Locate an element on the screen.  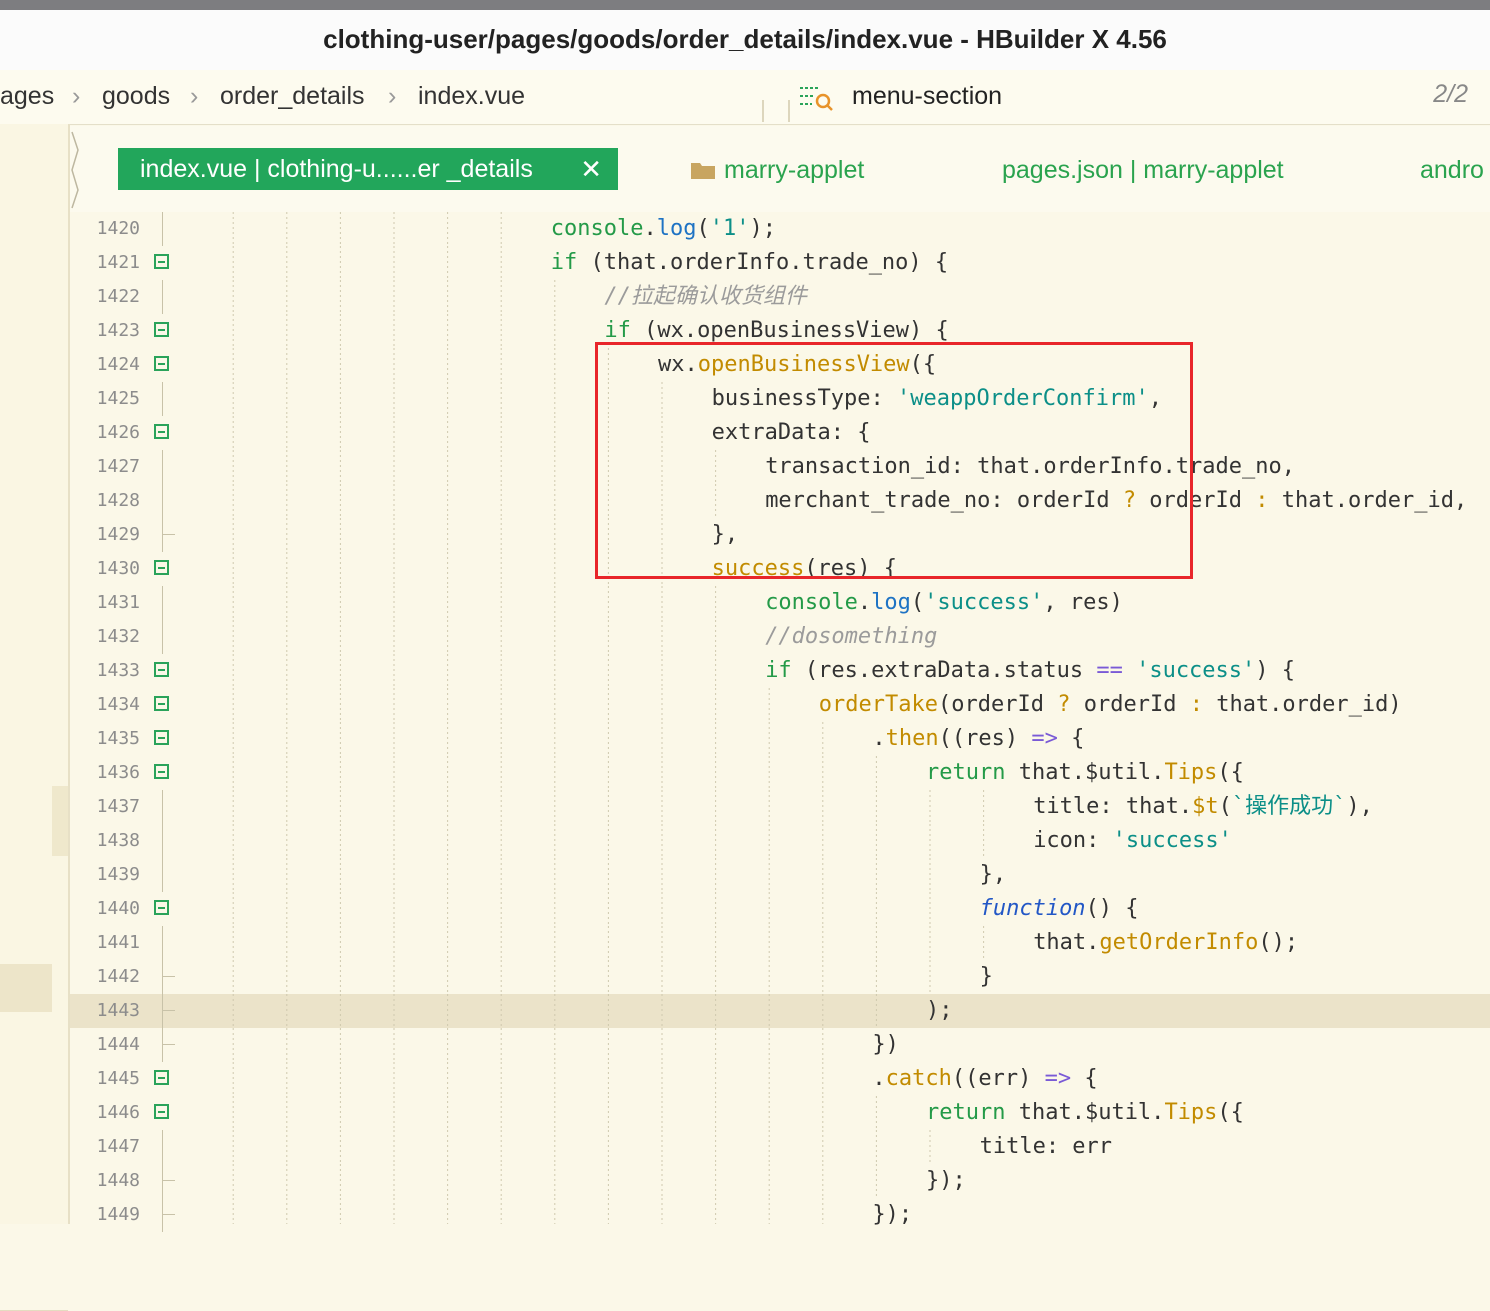
line-number: 1427 is located at coordinates (118, 466).